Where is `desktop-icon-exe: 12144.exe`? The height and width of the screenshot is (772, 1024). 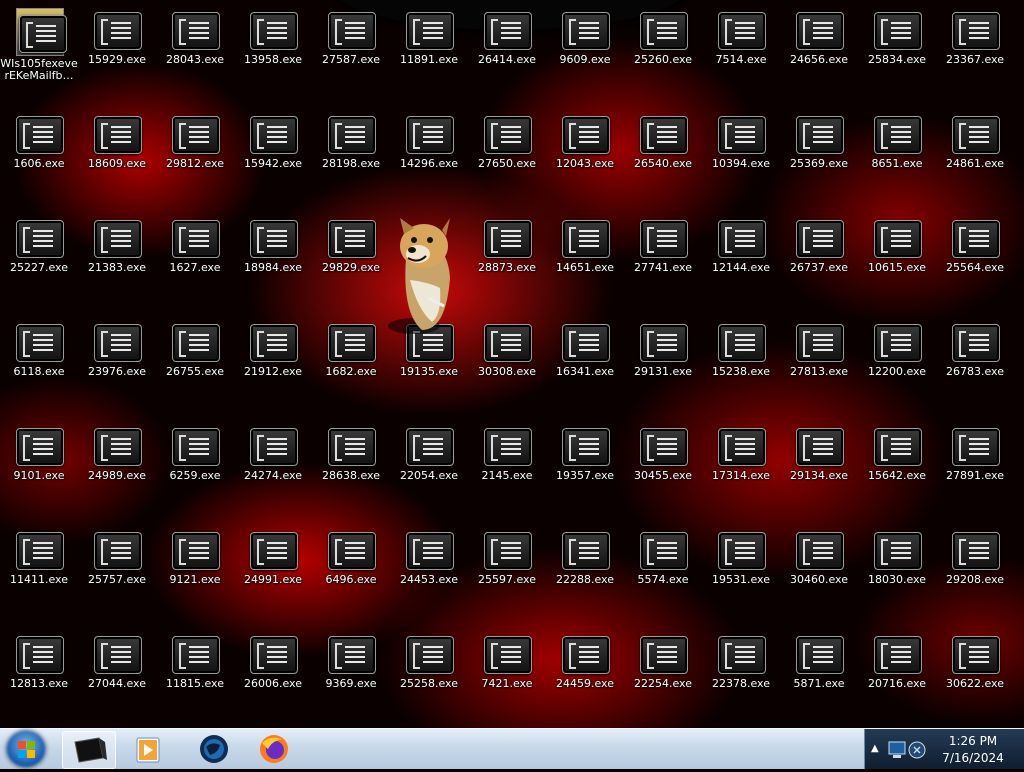
desktop-icon-exe: 12144.exe is located at coordinates (741, 253).